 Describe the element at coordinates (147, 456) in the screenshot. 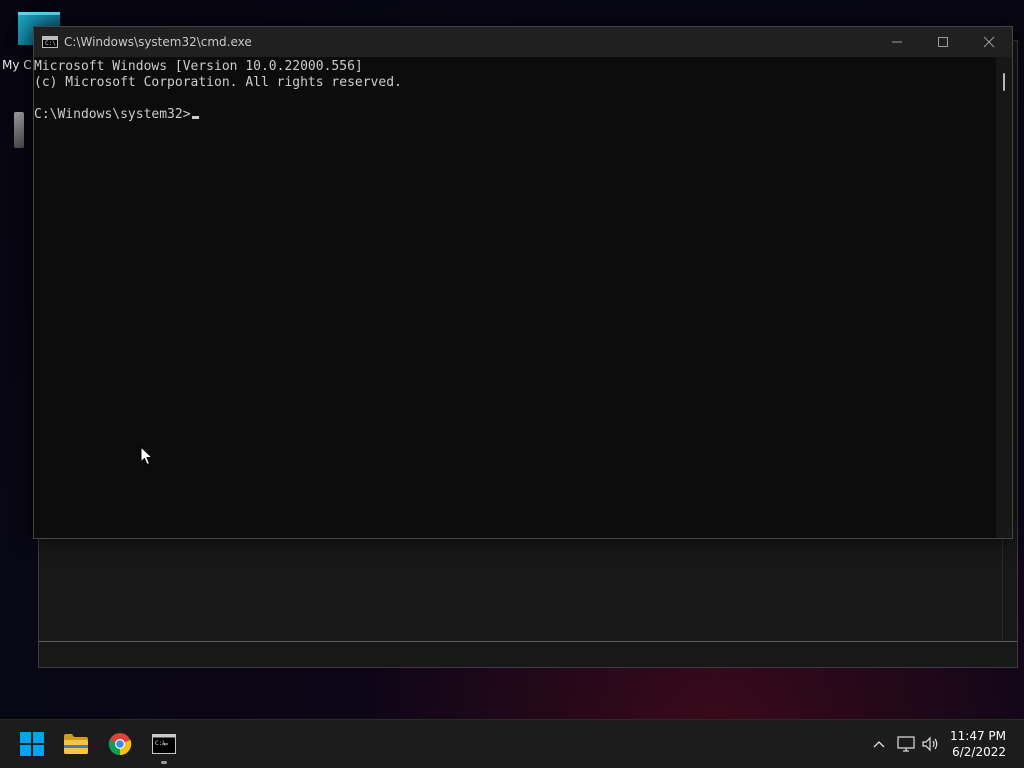

I see `mouse-pointer-icon` at that location.